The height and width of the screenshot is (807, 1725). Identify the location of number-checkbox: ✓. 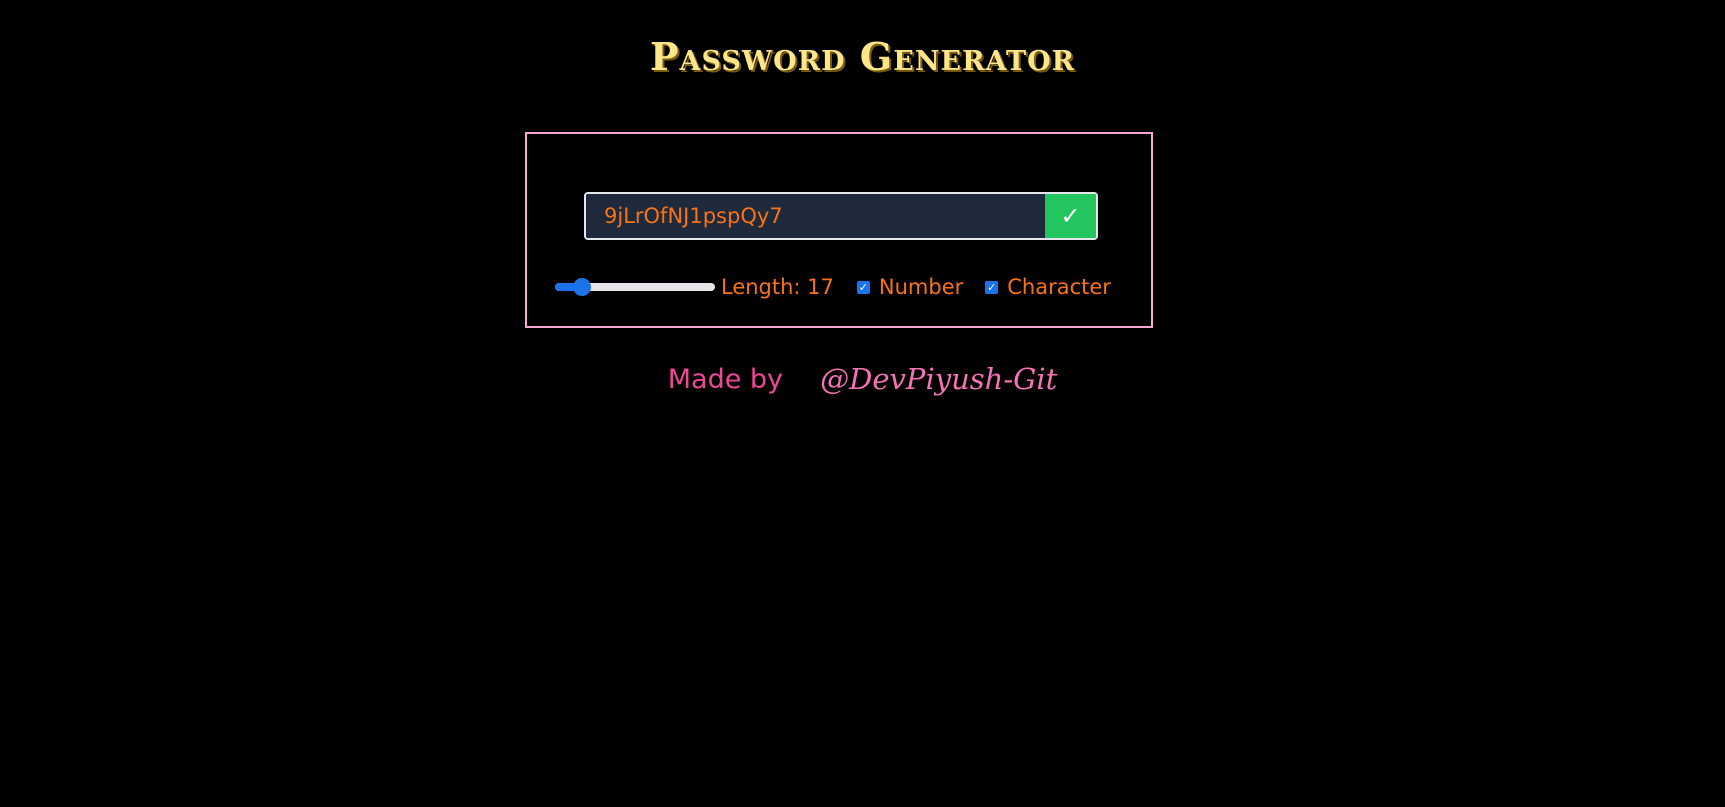
(863, 287).